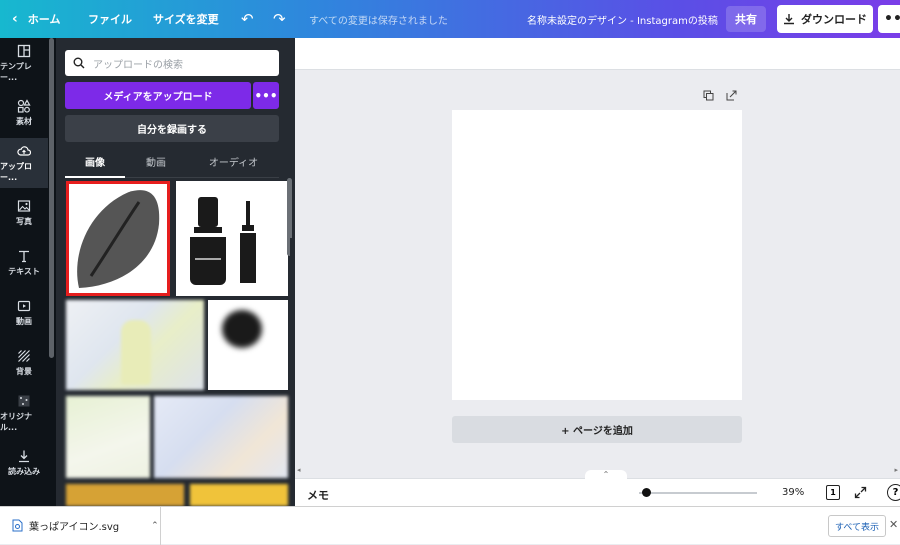  I want to click on rail-item-elements: 素材, so click(24, 113).